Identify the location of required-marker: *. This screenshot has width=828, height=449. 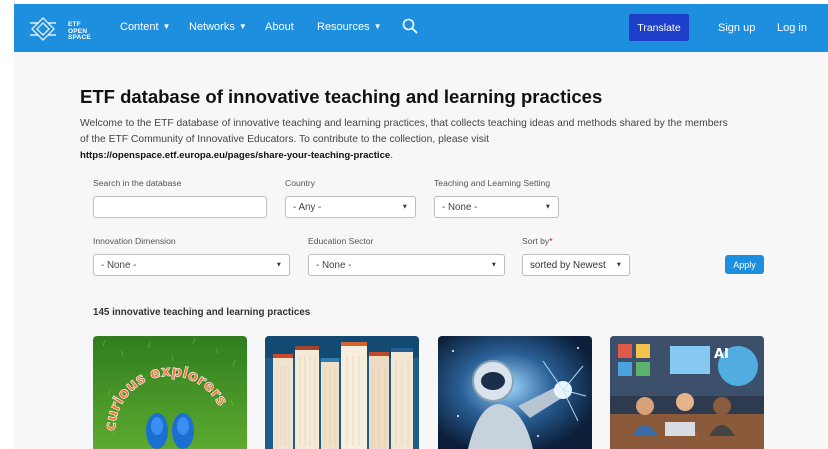
(551, 241).